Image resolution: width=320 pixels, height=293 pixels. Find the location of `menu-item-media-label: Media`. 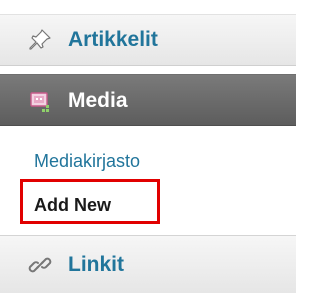

menu-item-media-label: Media is located at coordinates (98, 100).